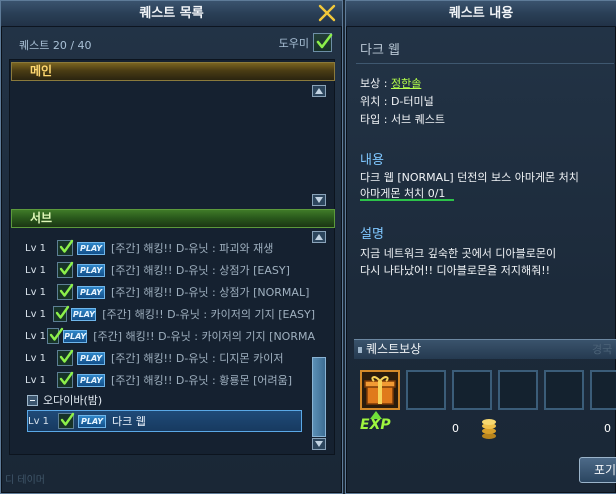  Describe the element at coordinates (397, 101) in the screenshot. I see `location-line: 위치 : D-터미널` at that location.